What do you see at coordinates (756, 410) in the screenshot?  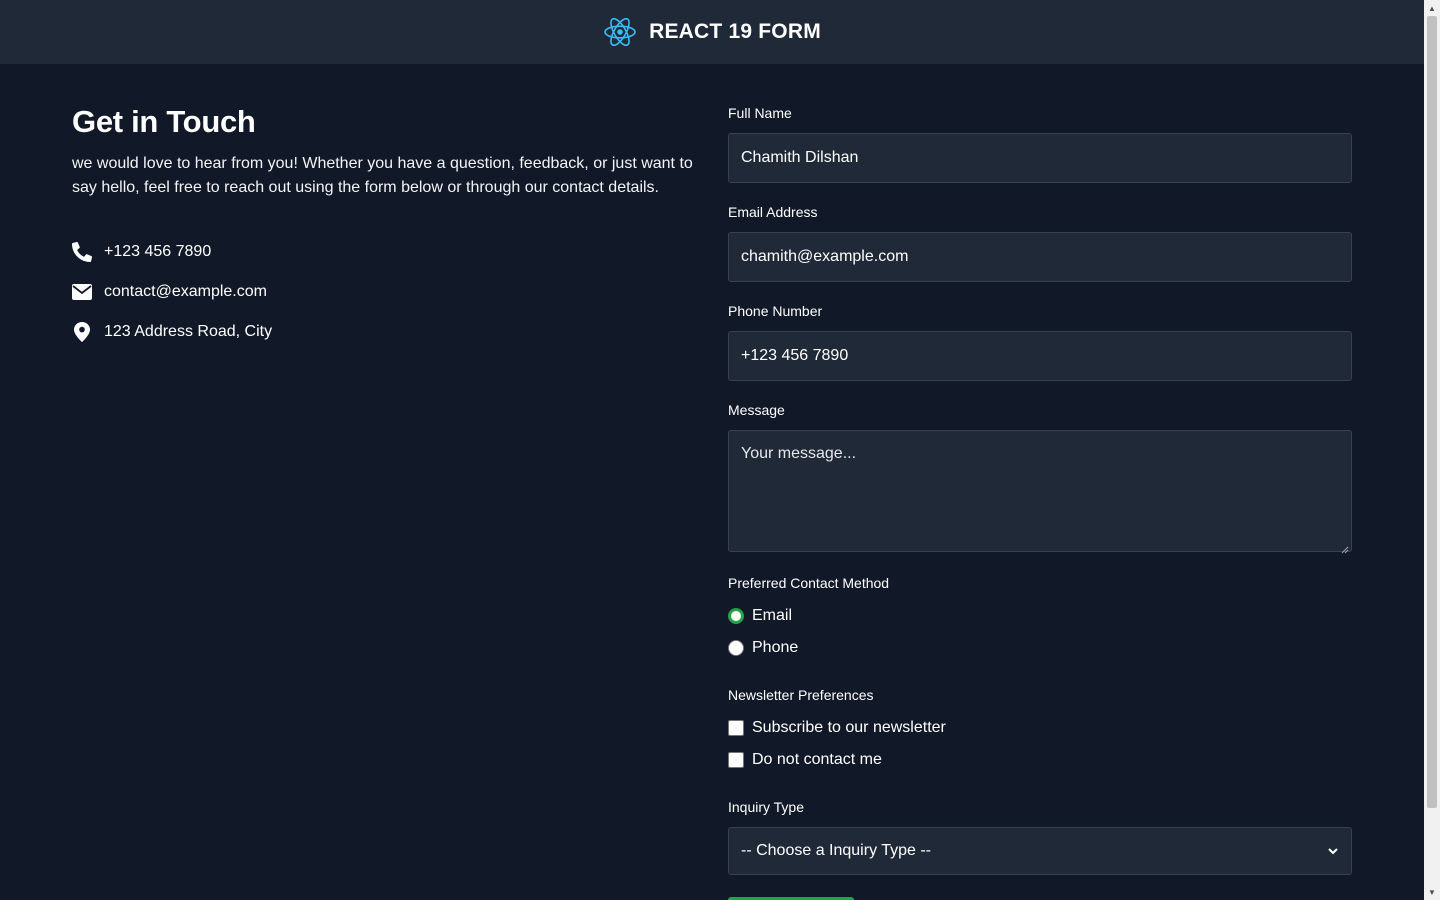 I see `message-label: Message` at bounding box center [756, 410].